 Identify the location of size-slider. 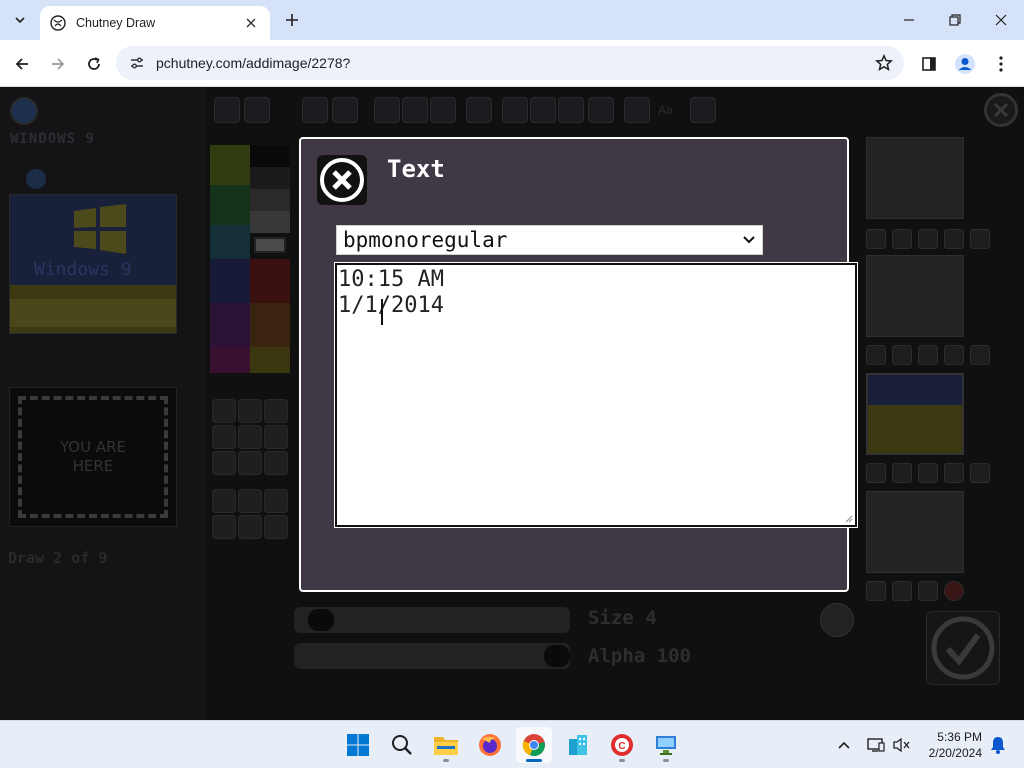
(432, 620).